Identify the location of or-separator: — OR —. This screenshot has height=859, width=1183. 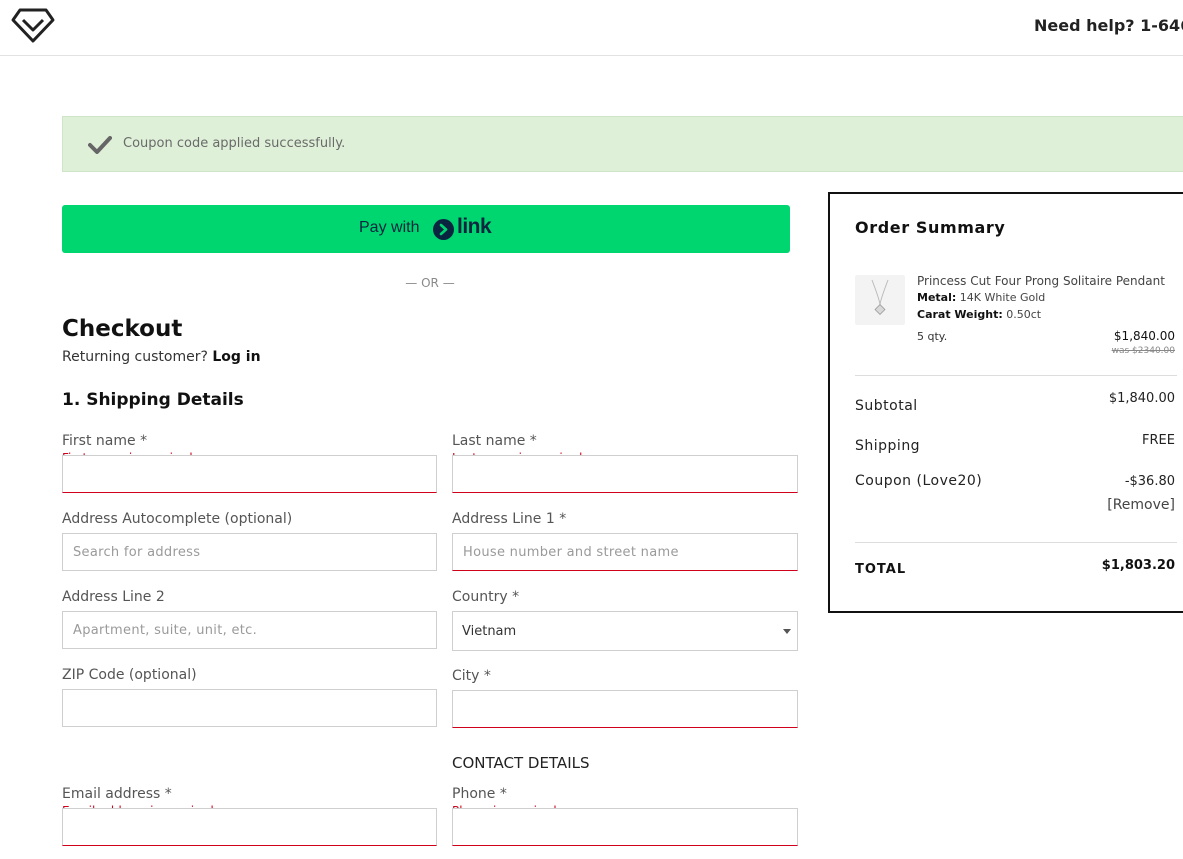
(430, 283).